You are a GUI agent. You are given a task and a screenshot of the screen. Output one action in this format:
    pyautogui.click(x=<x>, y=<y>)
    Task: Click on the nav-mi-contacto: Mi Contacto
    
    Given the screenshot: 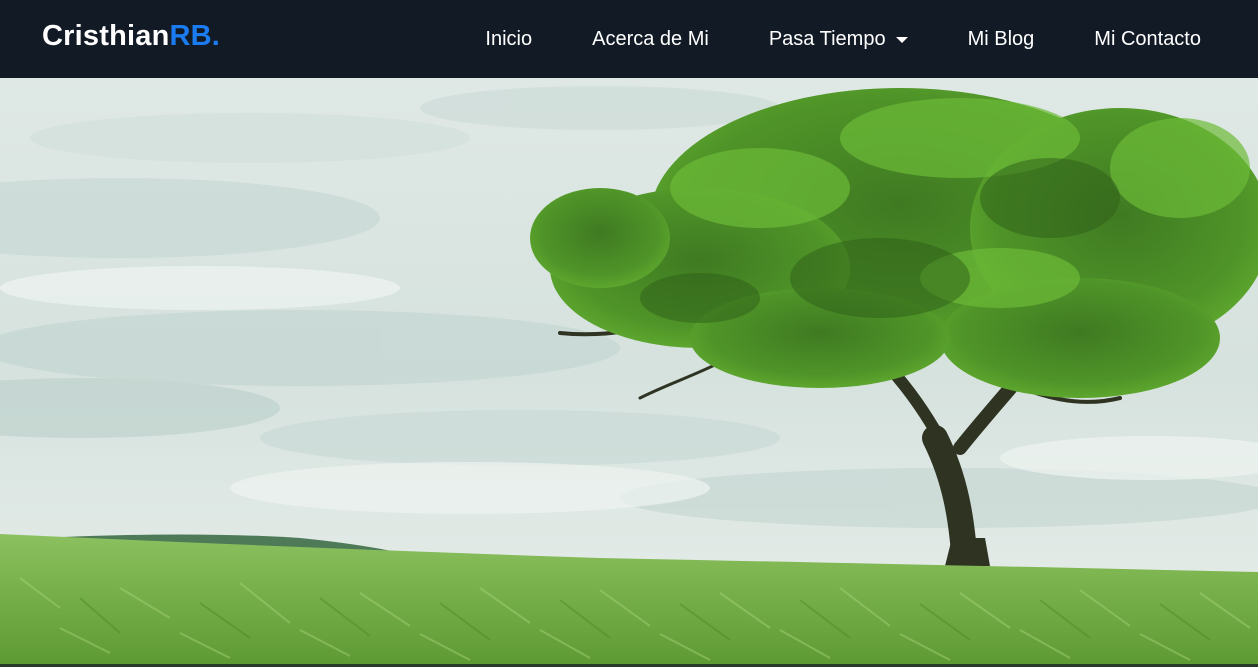 What is the action you would take?
    pyautogui.click(x=1147, y=39)
    